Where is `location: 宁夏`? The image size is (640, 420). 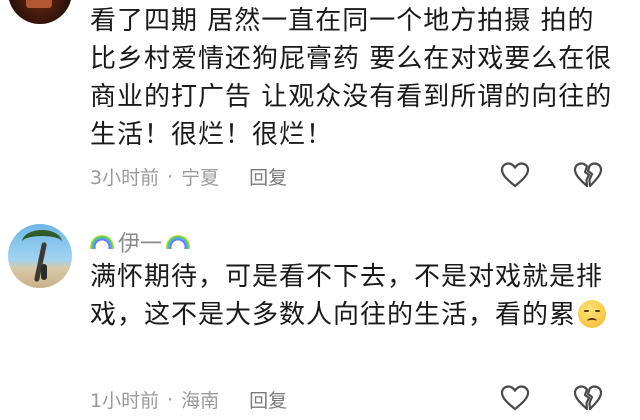 location: 宁夏 is located at coordinates (200, 178).